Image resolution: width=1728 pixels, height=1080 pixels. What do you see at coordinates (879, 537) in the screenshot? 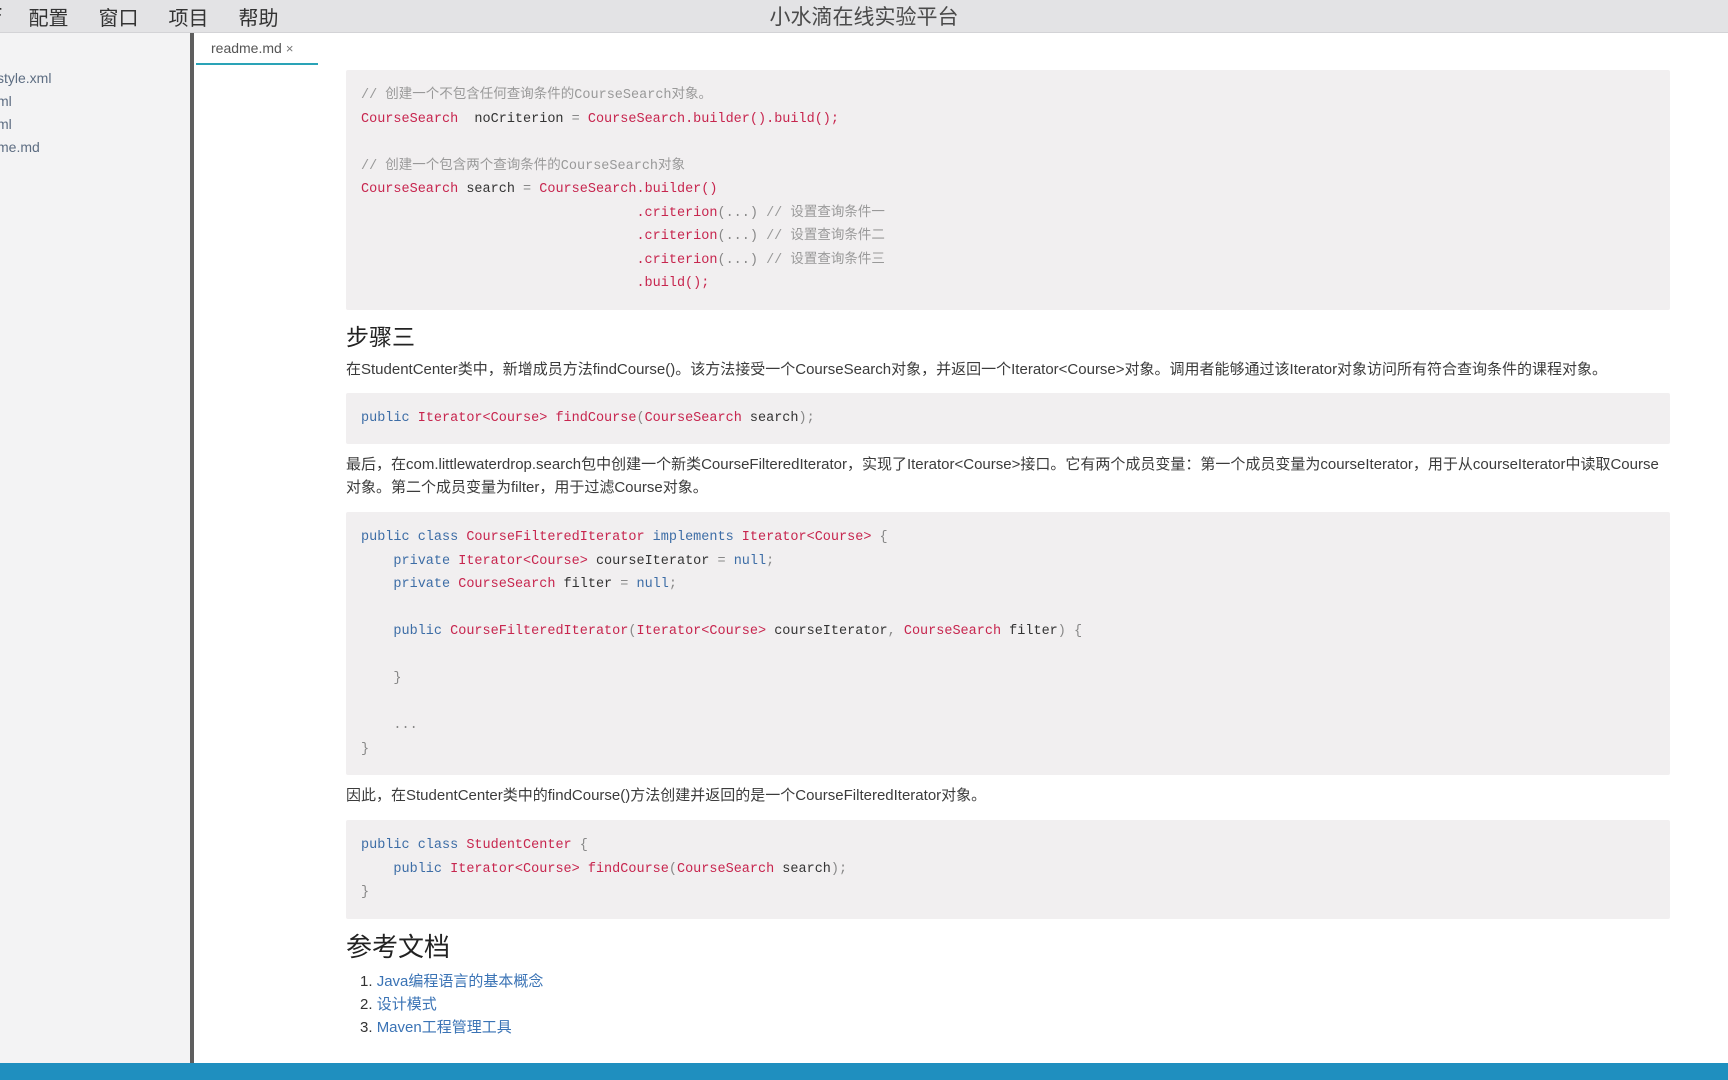
I see `code-token: {` at bounding box center [879, 537].